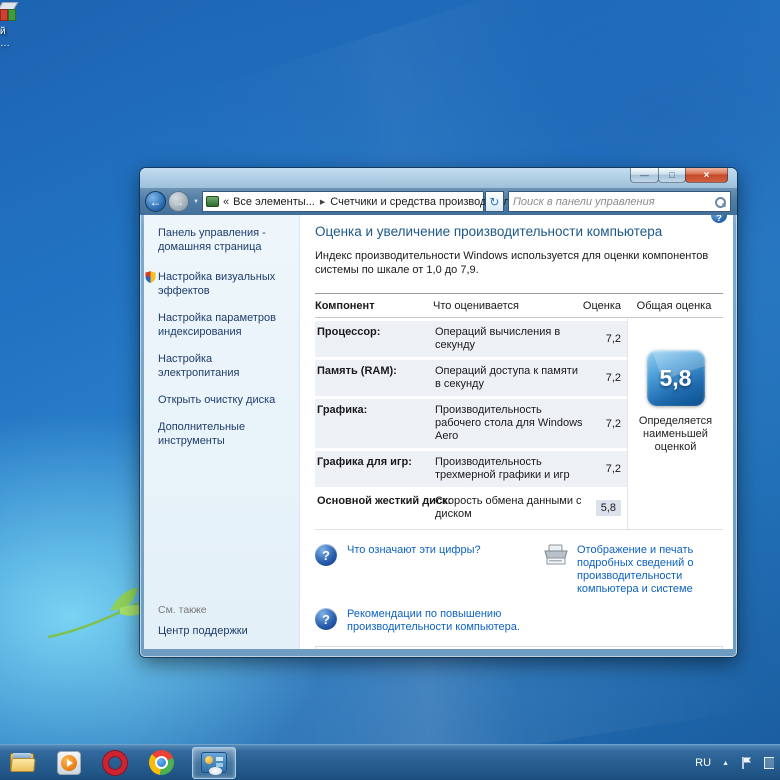  I want to click on sidebar-item-power: Настройка электропитания, so click(225, 366).